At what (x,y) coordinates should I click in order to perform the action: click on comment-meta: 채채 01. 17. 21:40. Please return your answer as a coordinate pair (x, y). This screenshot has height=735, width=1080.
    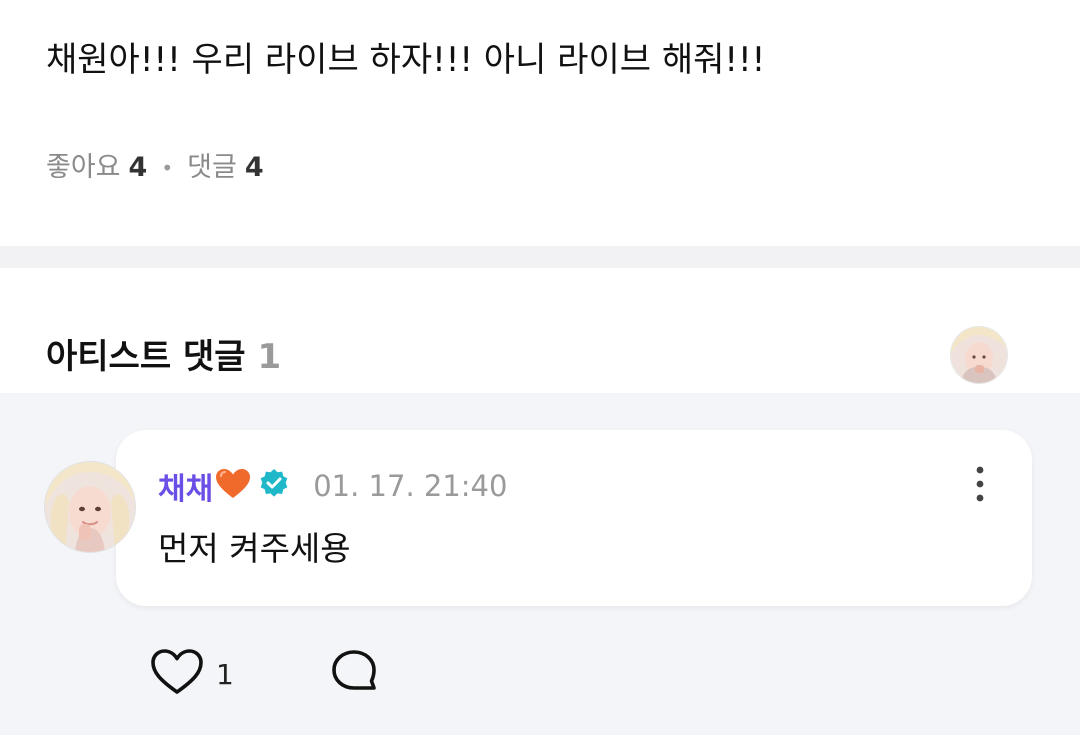
    Looking at the image, I should click on (333, 486).